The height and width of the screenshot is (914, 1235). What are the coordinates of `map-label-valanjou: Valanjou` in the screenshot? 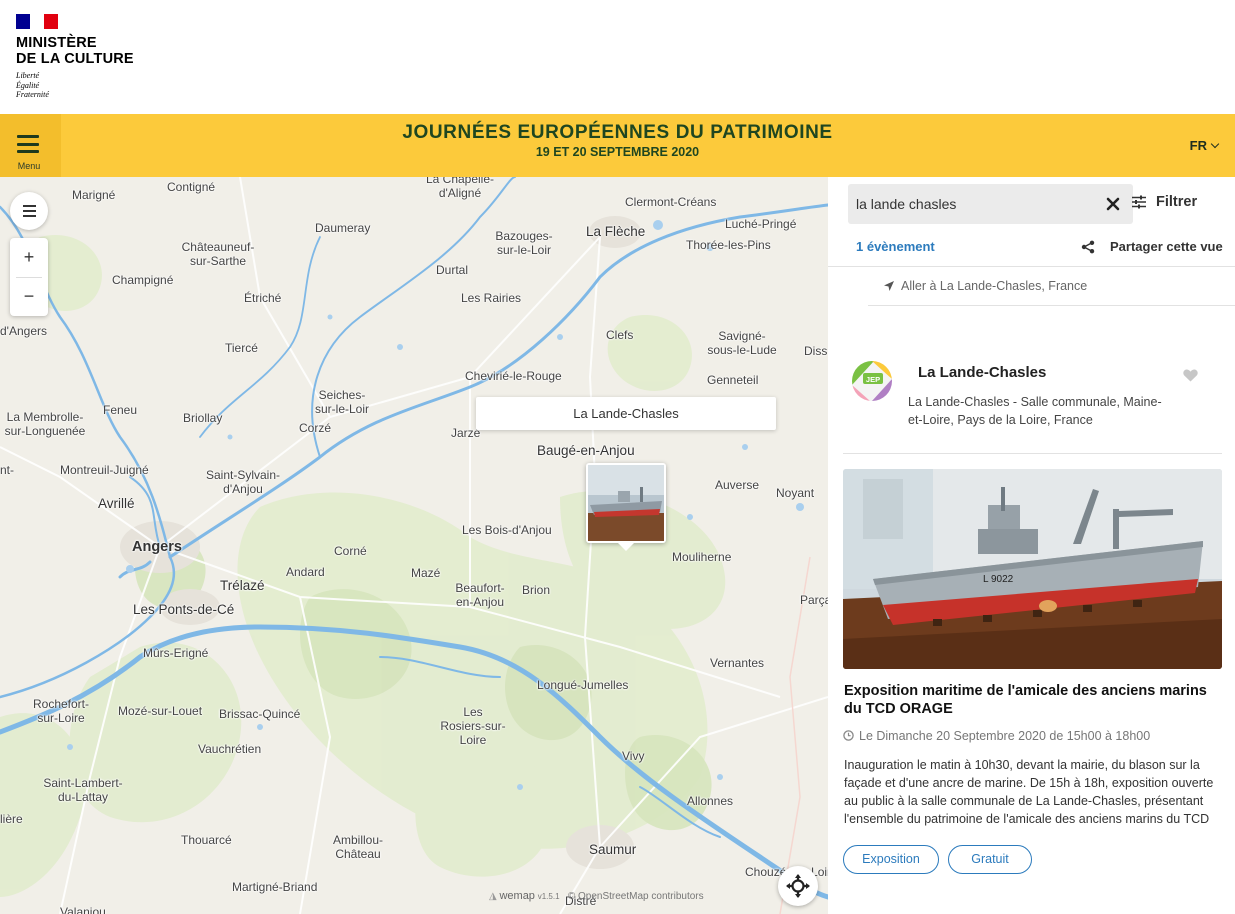 It's located at (83, 909).